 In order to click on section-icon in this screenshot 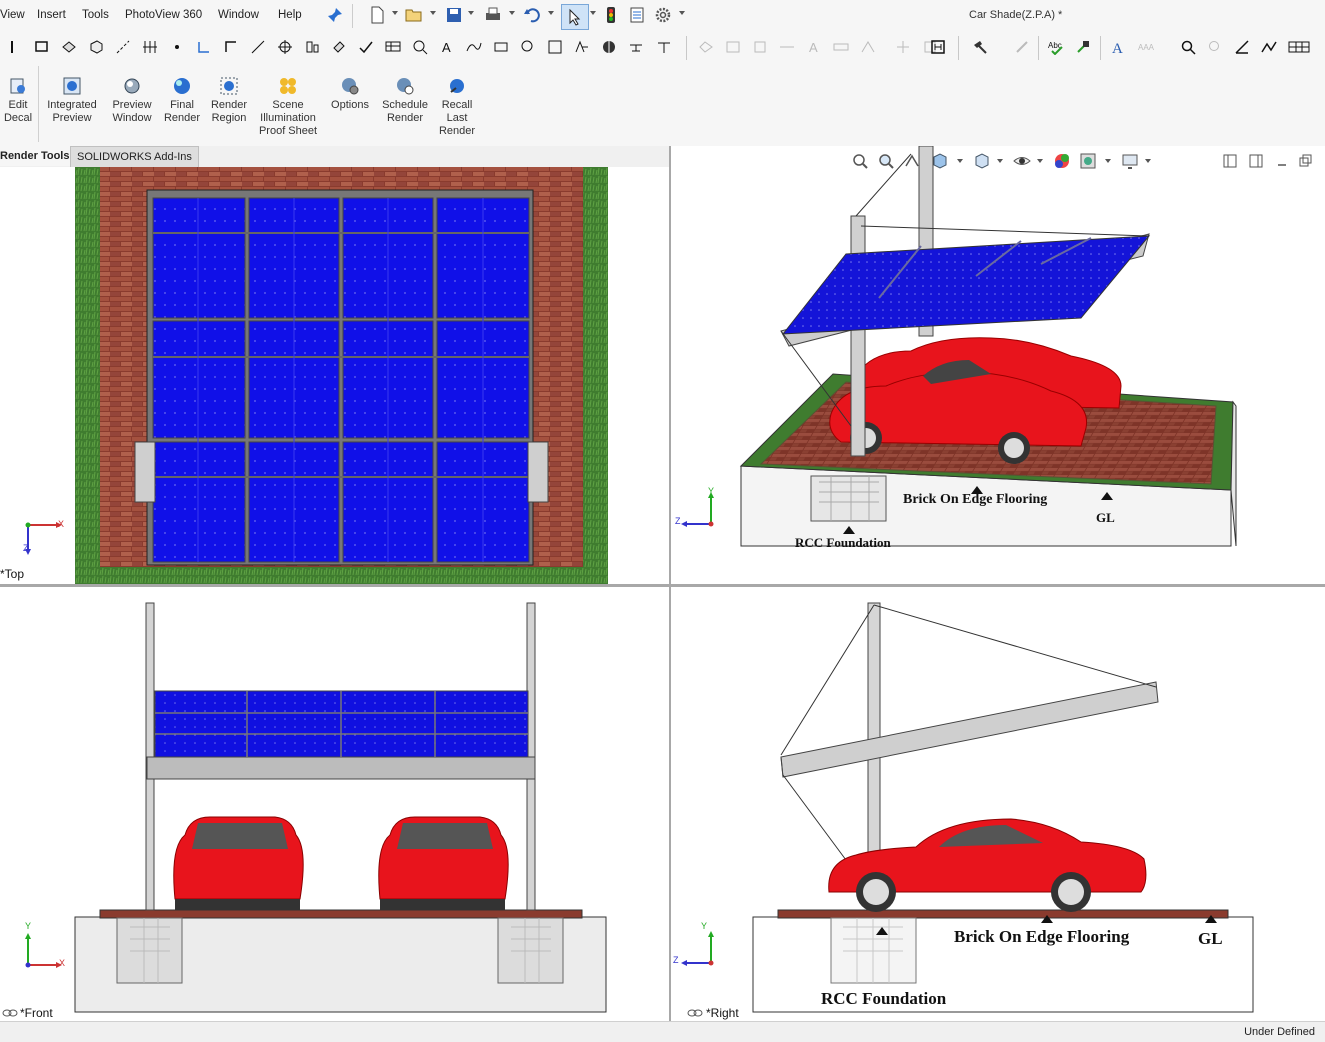, I will do `click(555, 47)`.